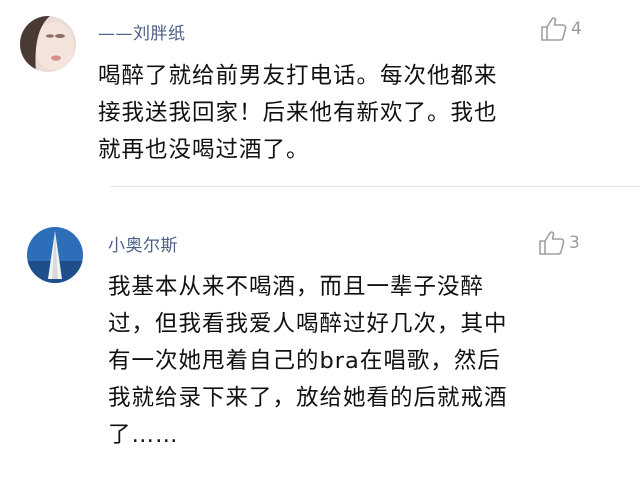 The image size is (640, 492). What do you see at coordinates (143, 243) in the screenshot?
I see `comment-username: 小奥尔斯` at bounding box center [143, 243].